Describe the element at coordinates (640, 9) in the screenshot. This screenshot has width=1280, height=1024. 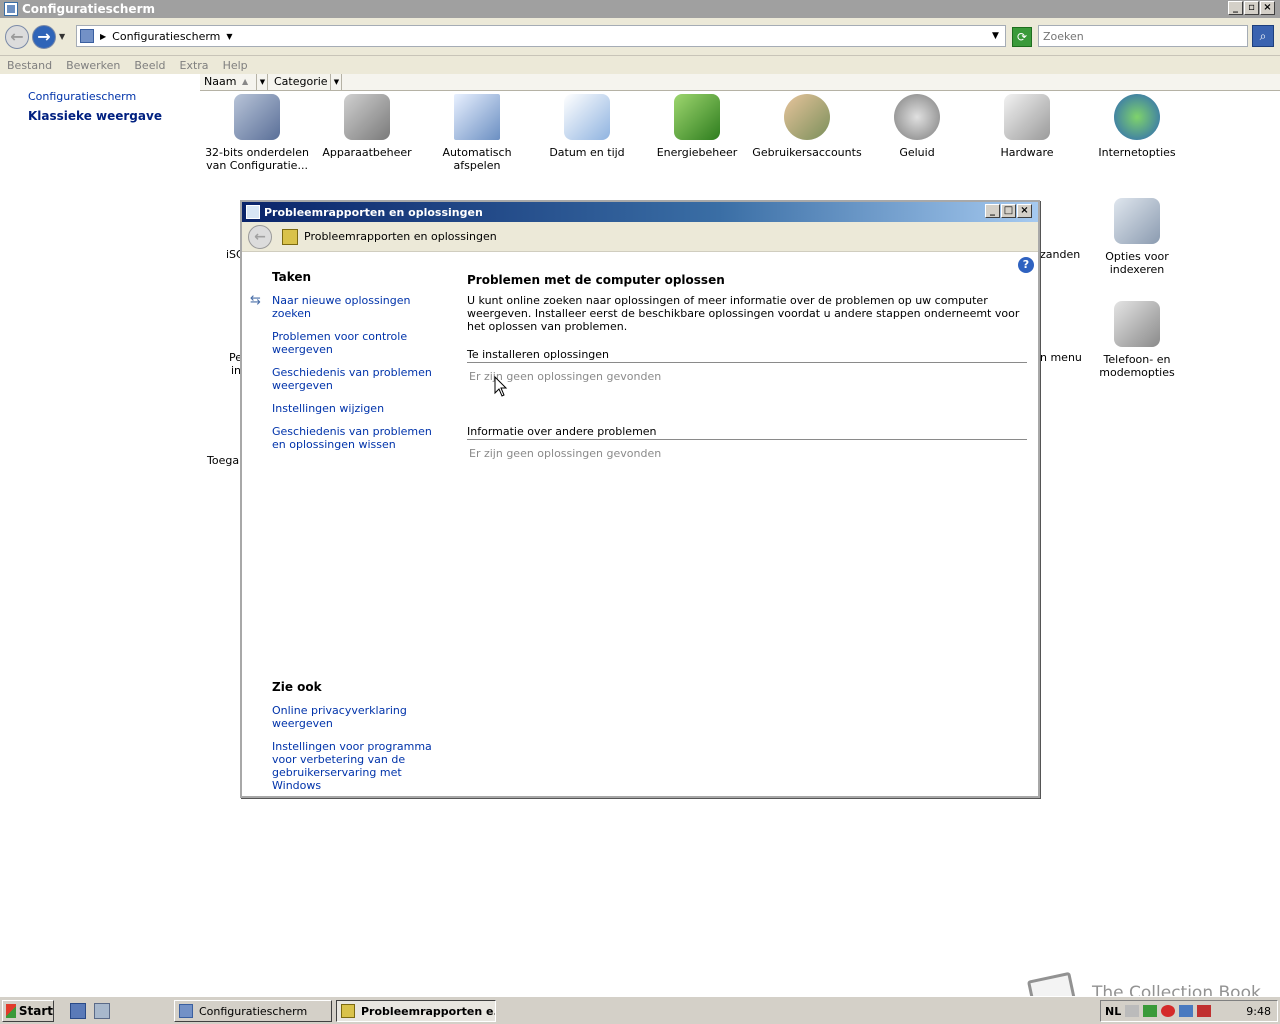
I see `main-window-titlebar: Configuratiescherm _ ▫ ×` at that location.